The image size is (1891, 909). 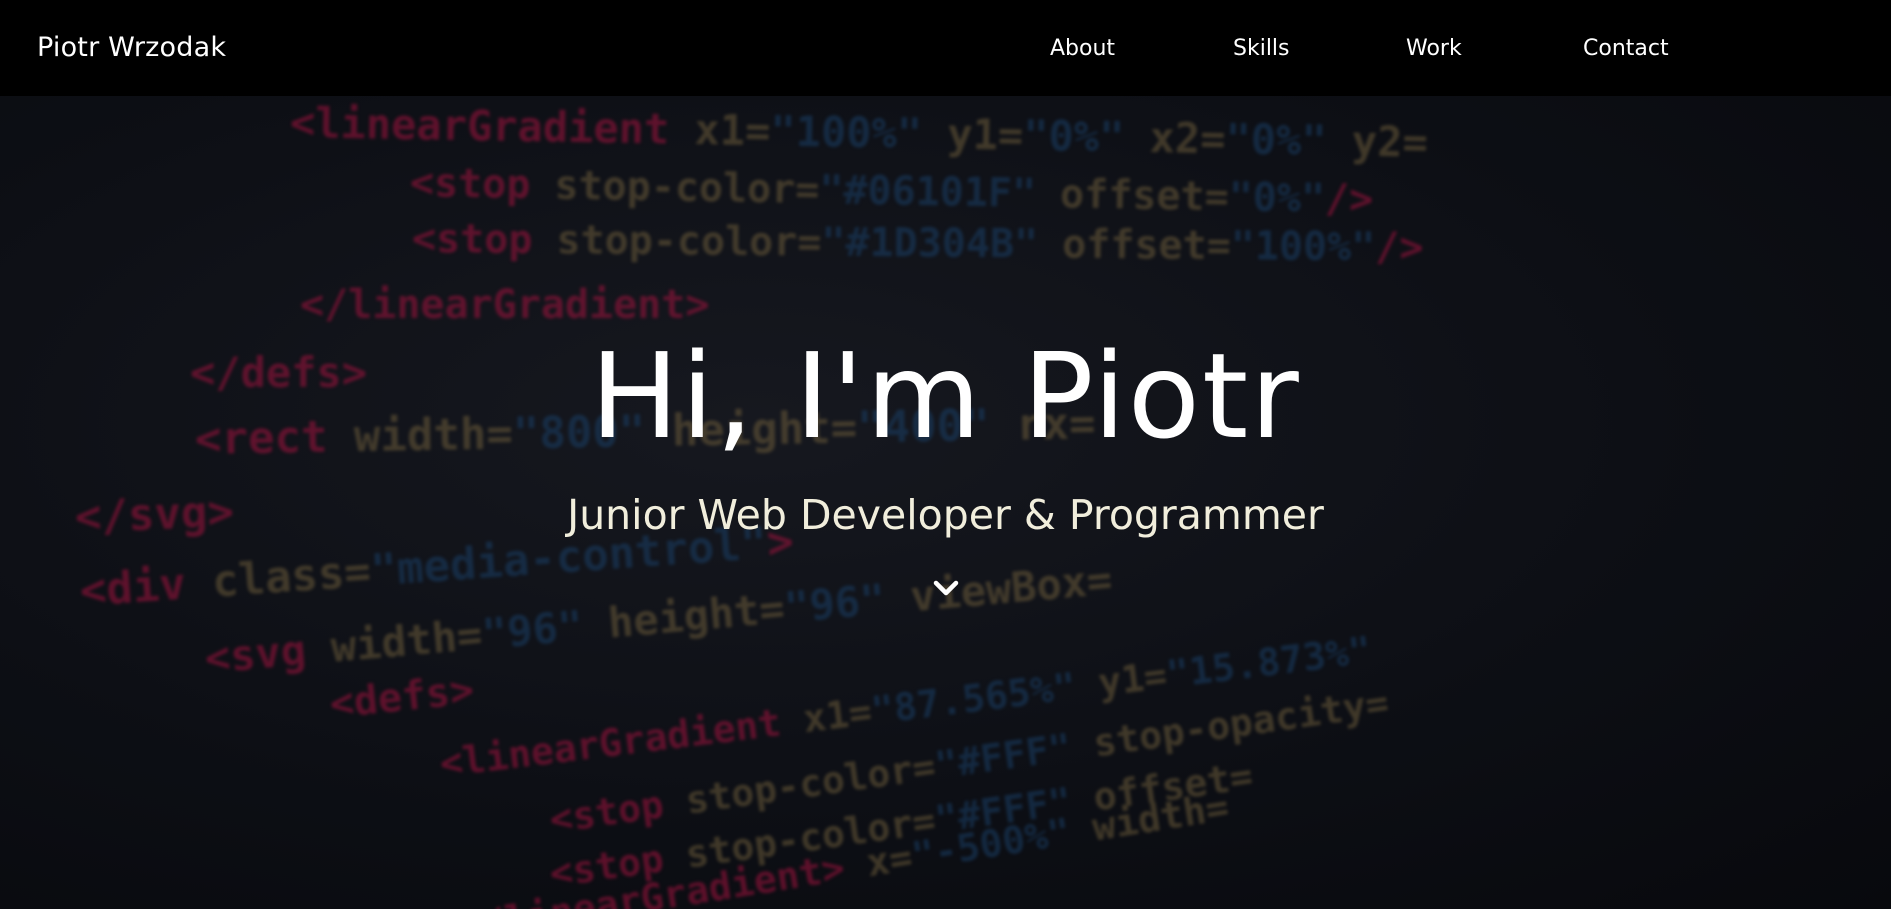 I want to click on chevron-down-icon, so click(x=946, y=588).